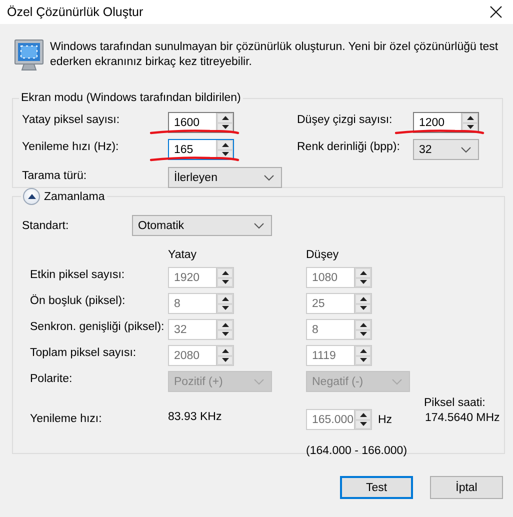 The width and height of the screenshot is (513, 517). Describe the element at coordinates (466, 487) in the screenshot. I see `dialog-button: İptal` at that location.